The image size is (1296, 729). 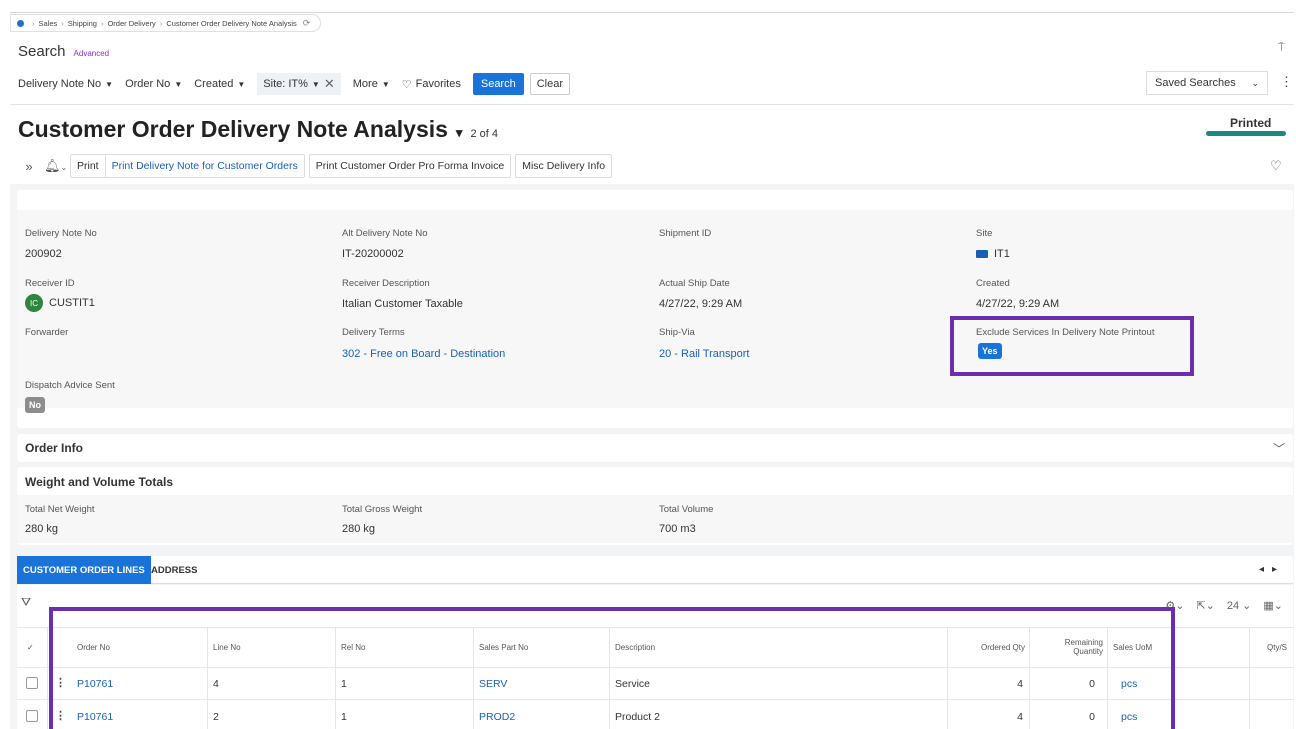 What do you see at coordinates (982, 254) in the screenshot?
I see `site-icon` at bounding box center [982, 254].